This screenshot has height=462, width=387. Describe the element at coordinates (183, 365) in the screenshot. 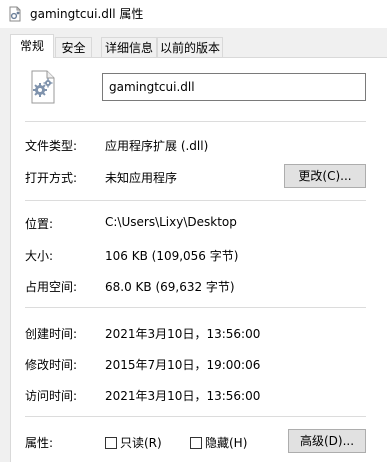

I see `modified-value: 2015年7月10日，19:00:06` at that location.